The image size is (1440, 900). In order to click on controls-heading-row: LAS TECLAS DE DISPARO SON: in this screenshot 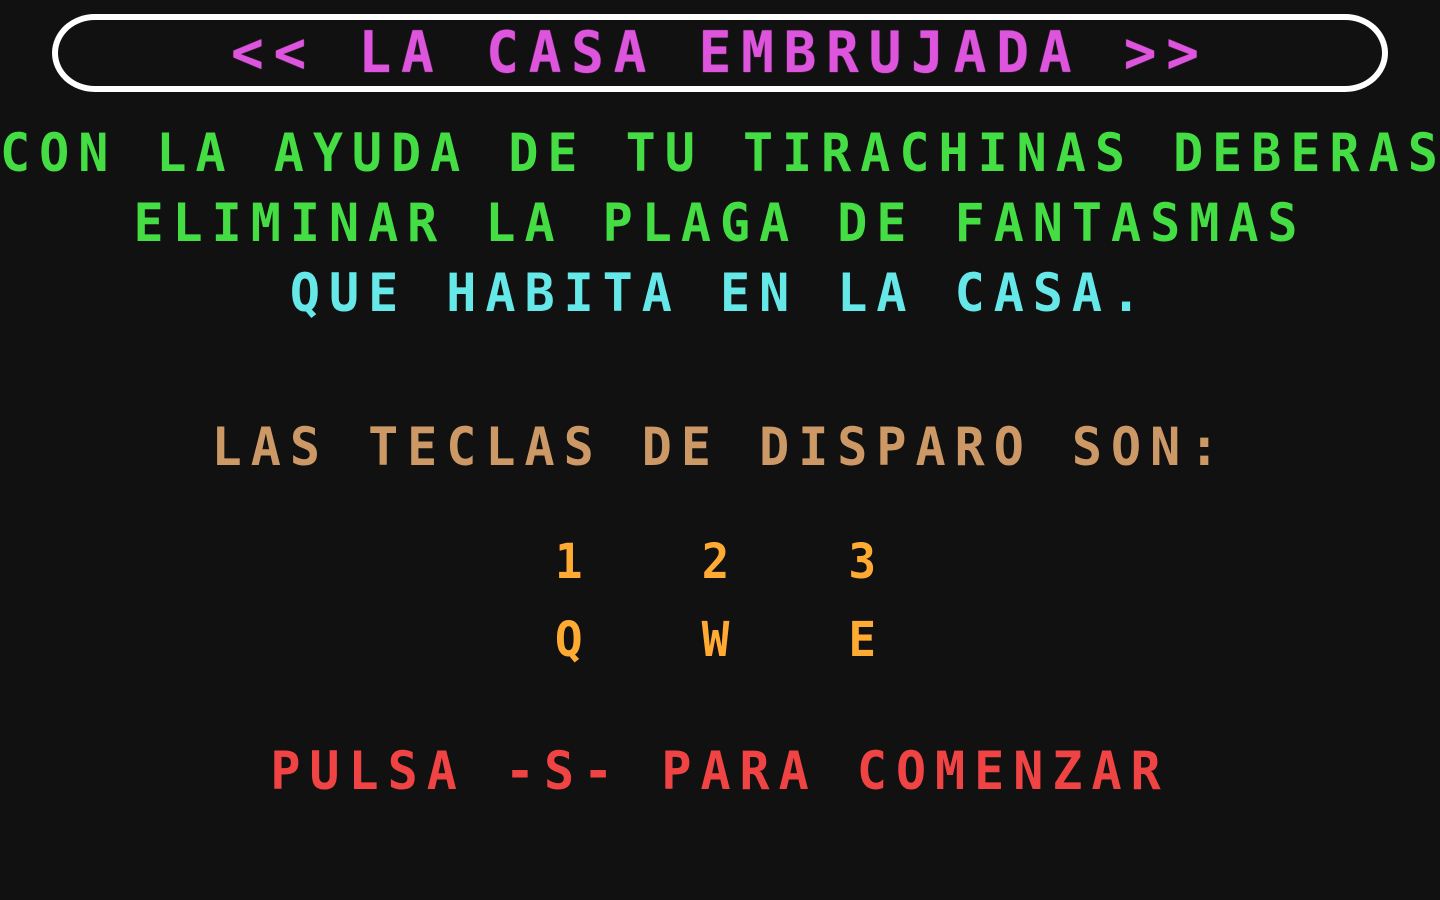, I will do `click(720, 447)`.